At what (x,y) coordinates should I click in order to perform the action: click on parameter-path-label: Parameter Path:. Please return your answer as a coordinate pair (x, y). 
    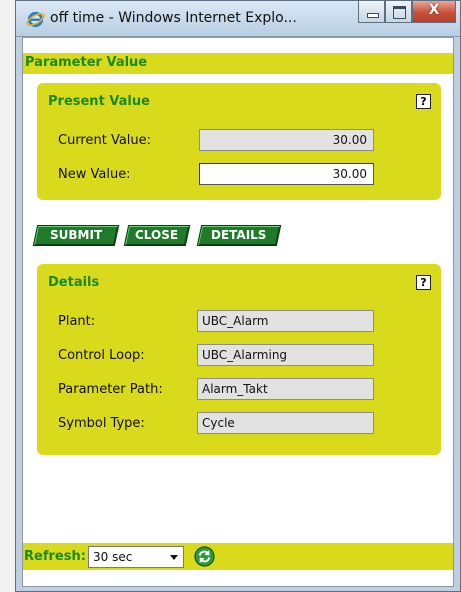
    Looking at the image, I should click on (110, 389).